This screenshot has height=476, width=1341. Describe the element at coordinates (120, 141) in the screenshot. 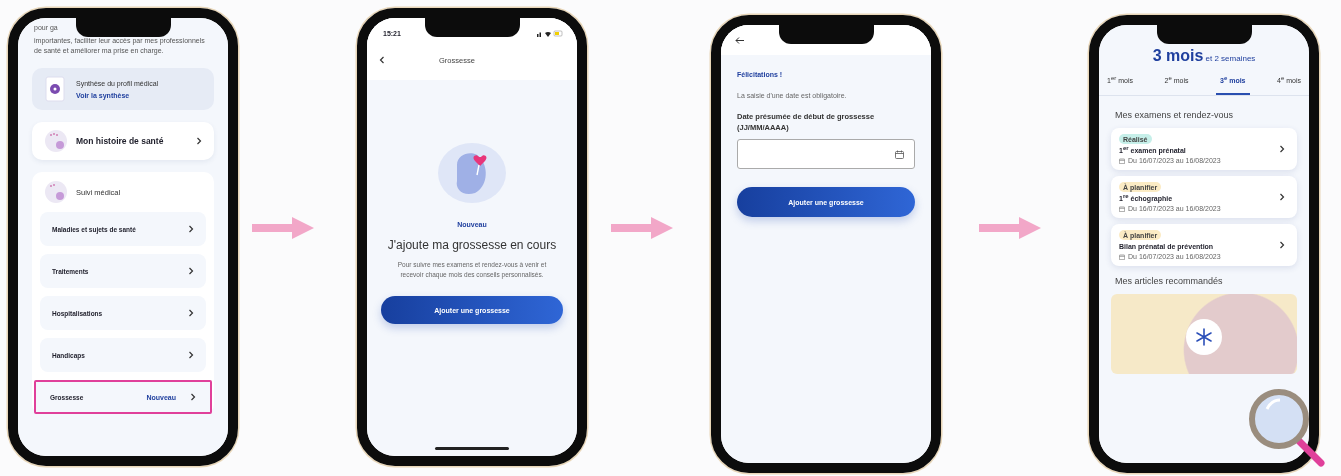

I see `card-label: Mon histoire de santé` at that location.